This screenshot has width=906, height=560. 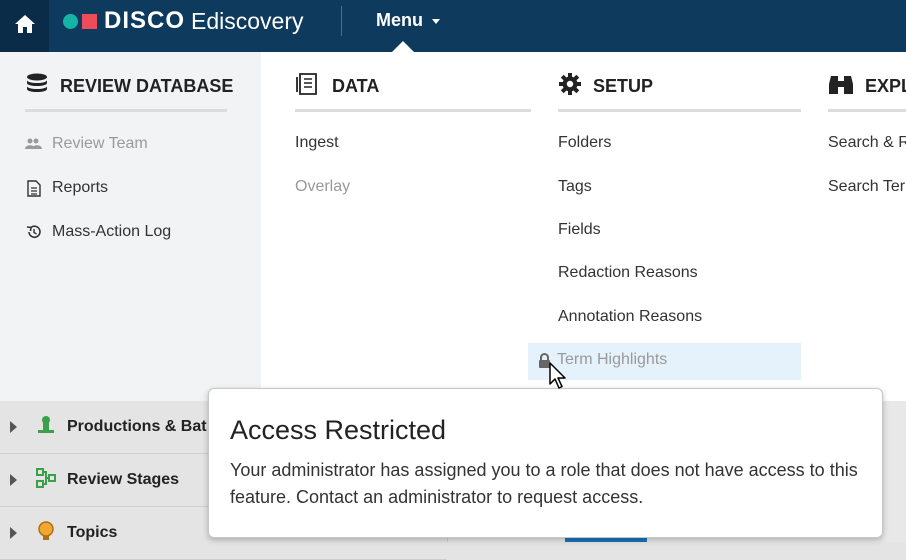 I want to click on database-icon, so click(x=42, y=86).